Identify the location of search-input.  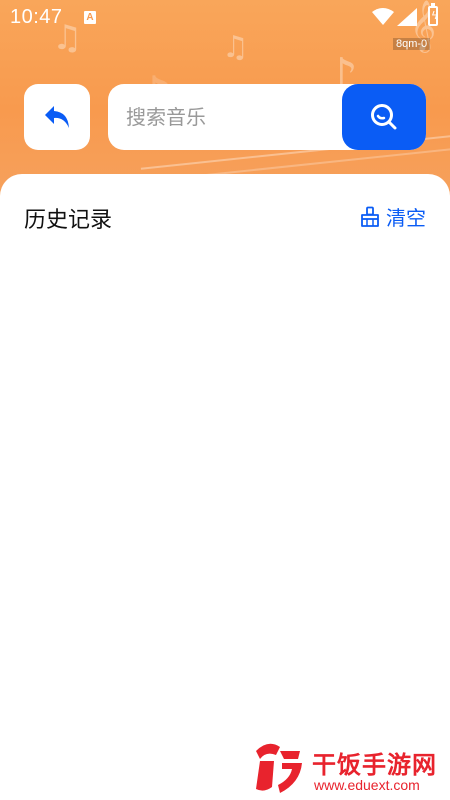
(231, 117).